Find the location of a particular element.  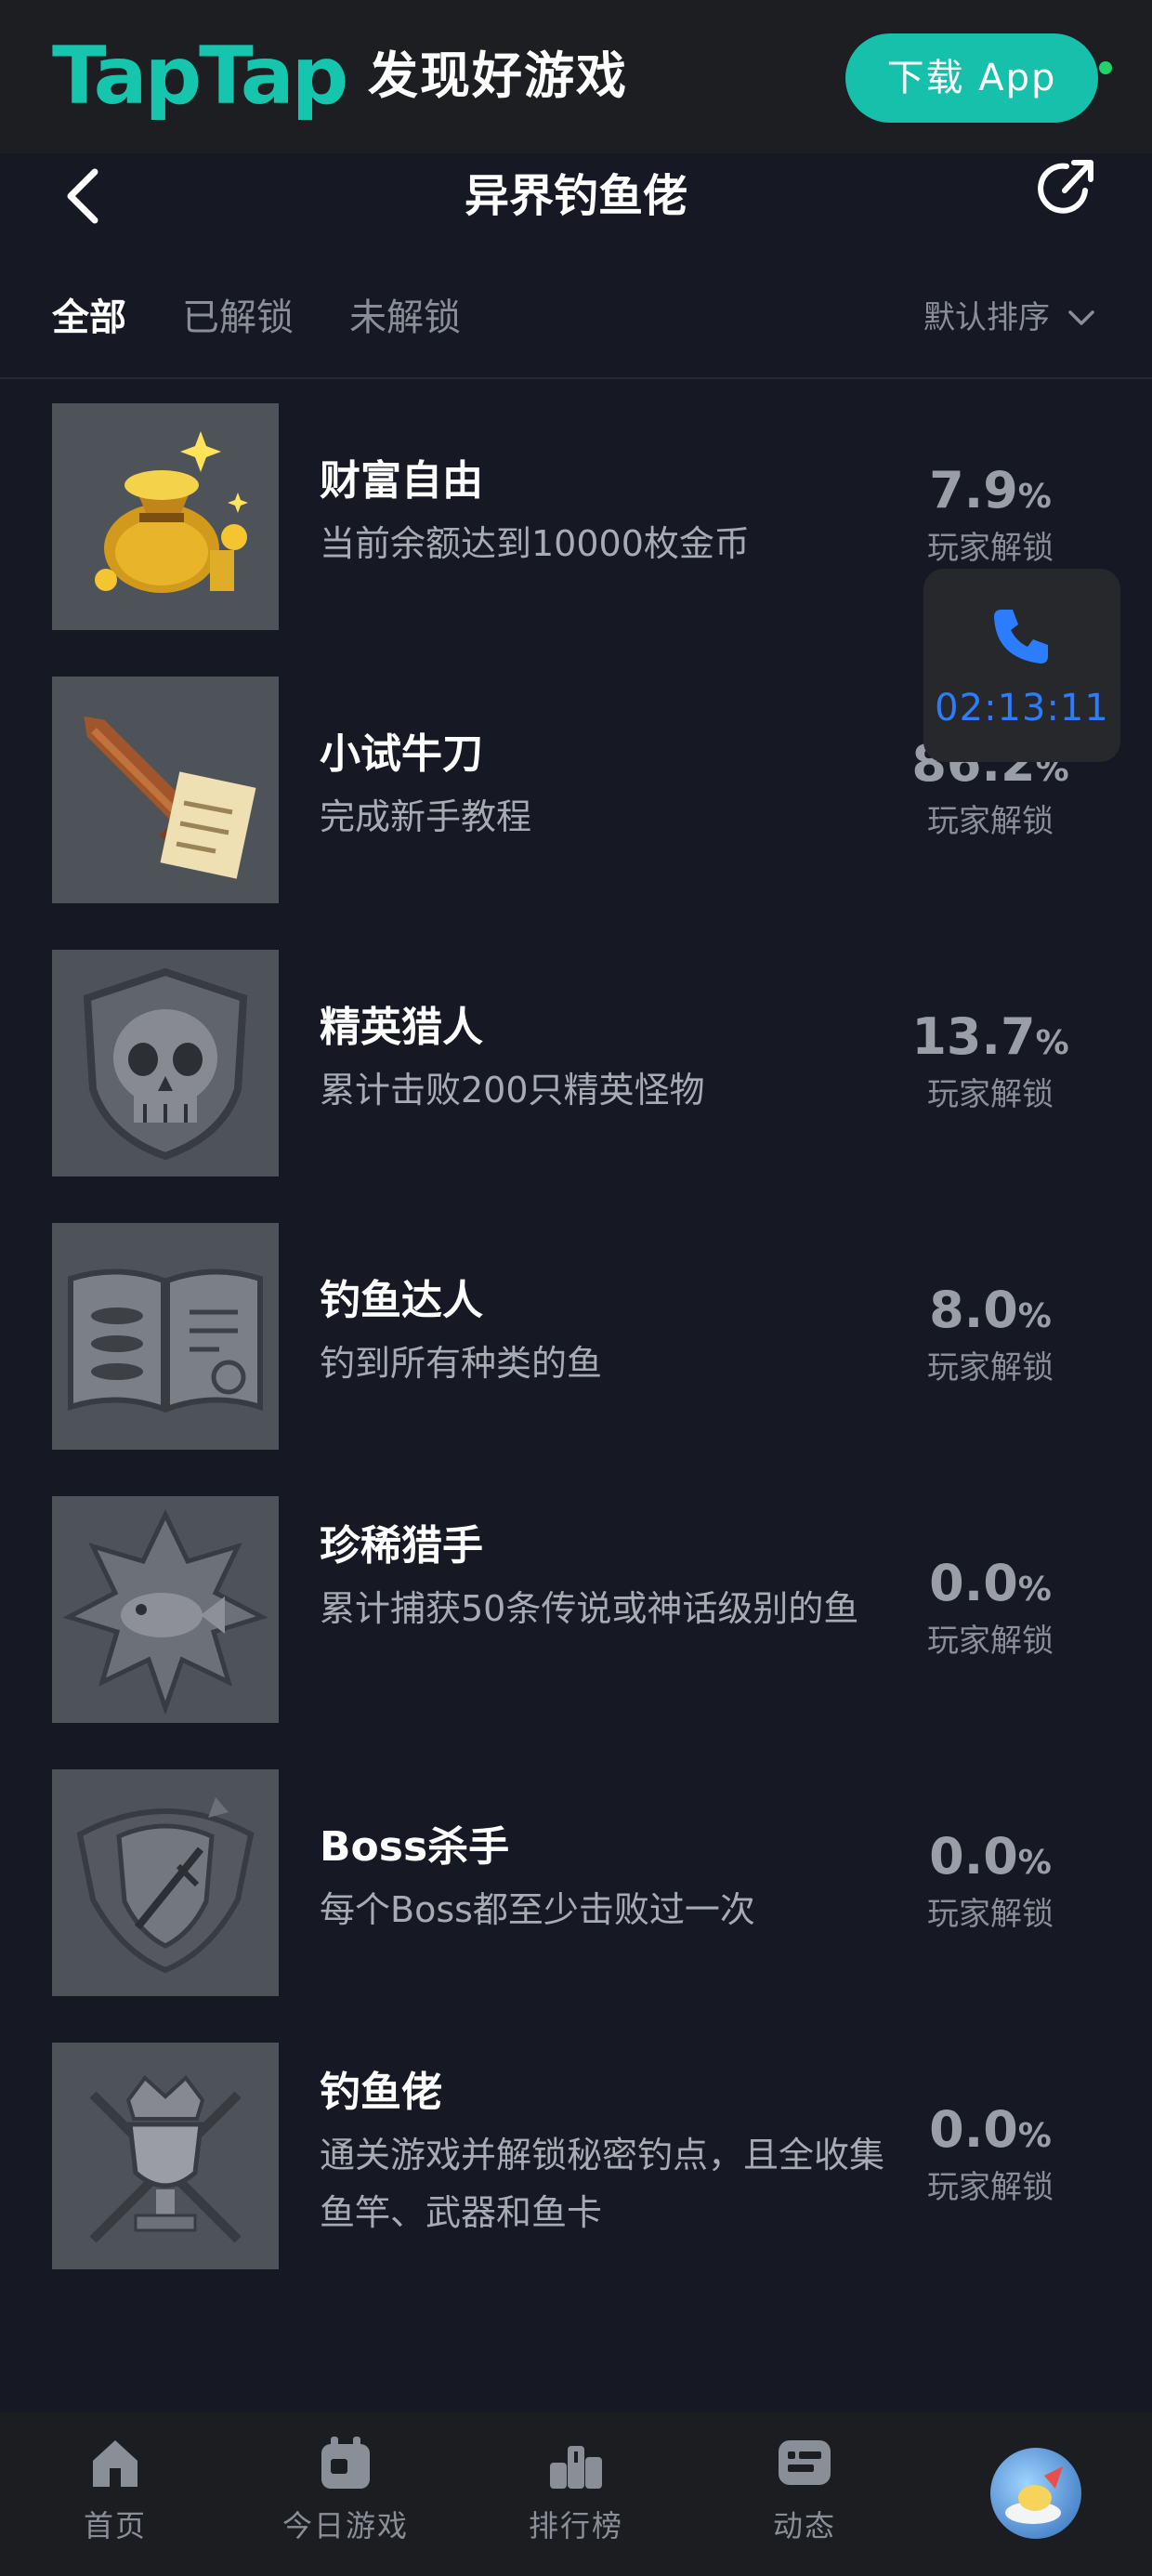

taptap-logo: TapTap is located at coordinates (200, 76).